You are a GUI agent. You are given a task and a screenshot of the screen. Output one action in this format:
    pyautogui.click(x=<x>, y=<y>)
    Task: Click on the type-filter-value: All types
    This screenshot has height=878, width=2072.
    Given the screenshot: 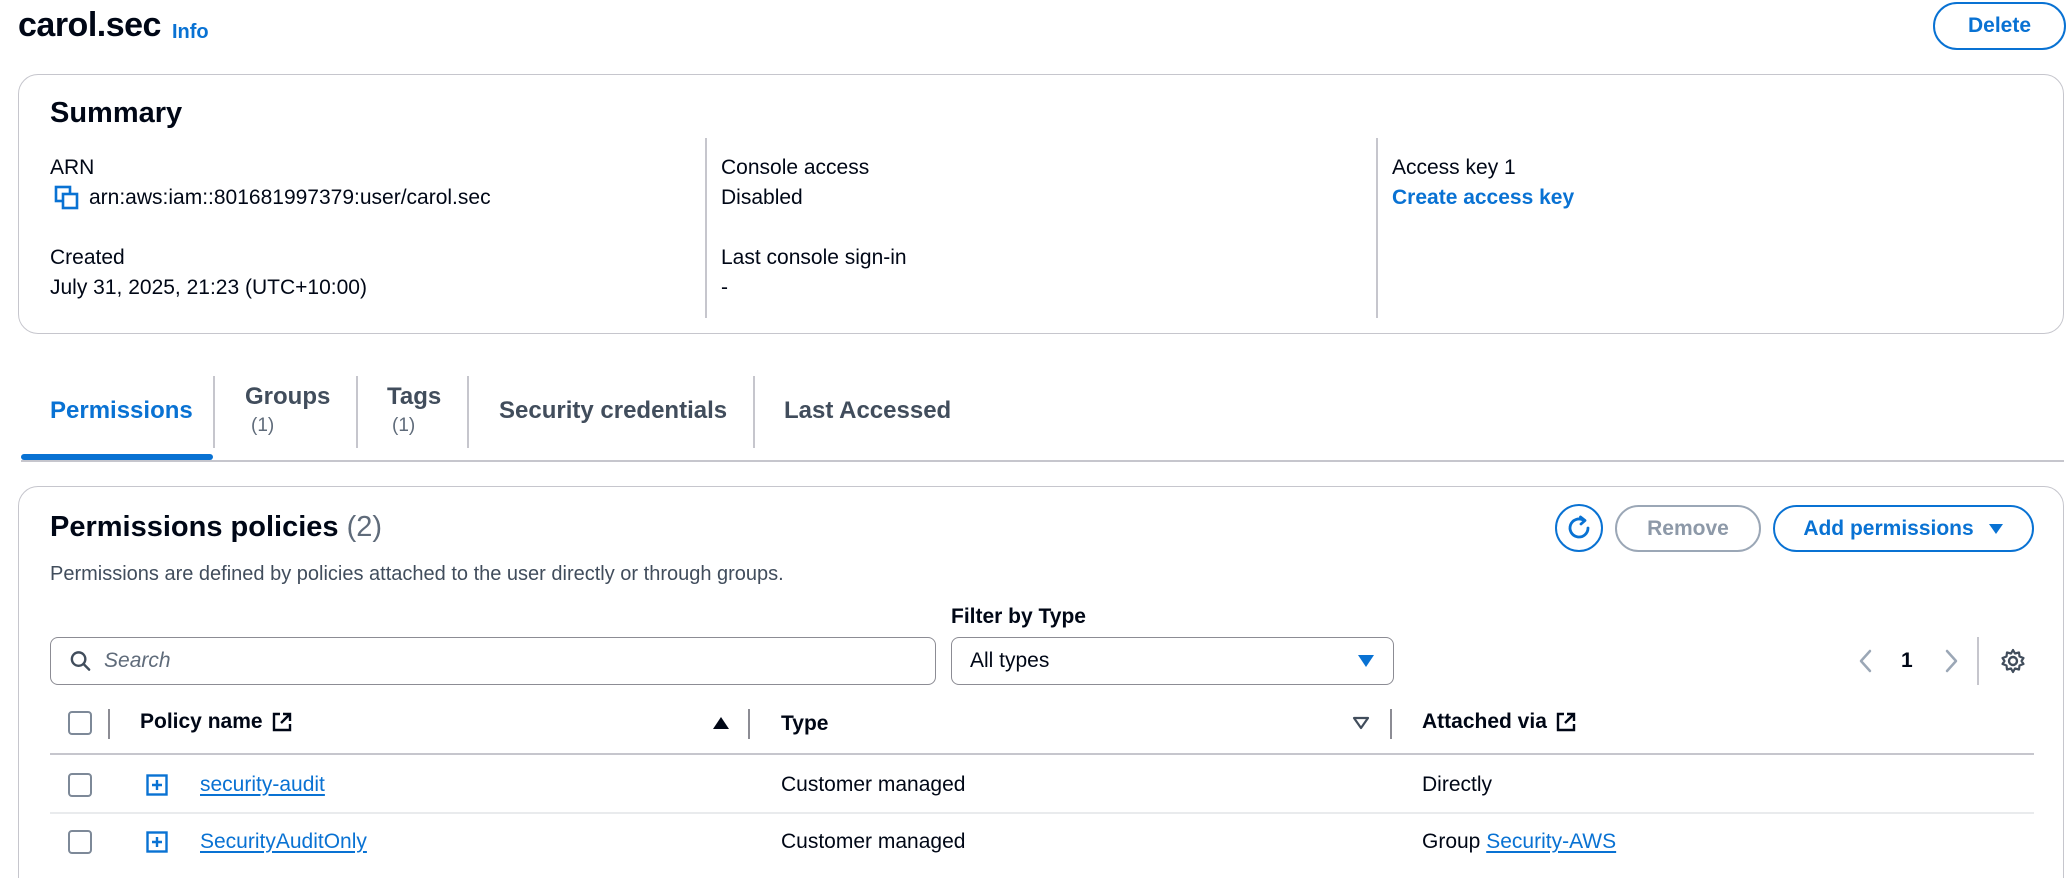 What is the action you would take?
    pyautogui.click(x=1010, y=660)
    